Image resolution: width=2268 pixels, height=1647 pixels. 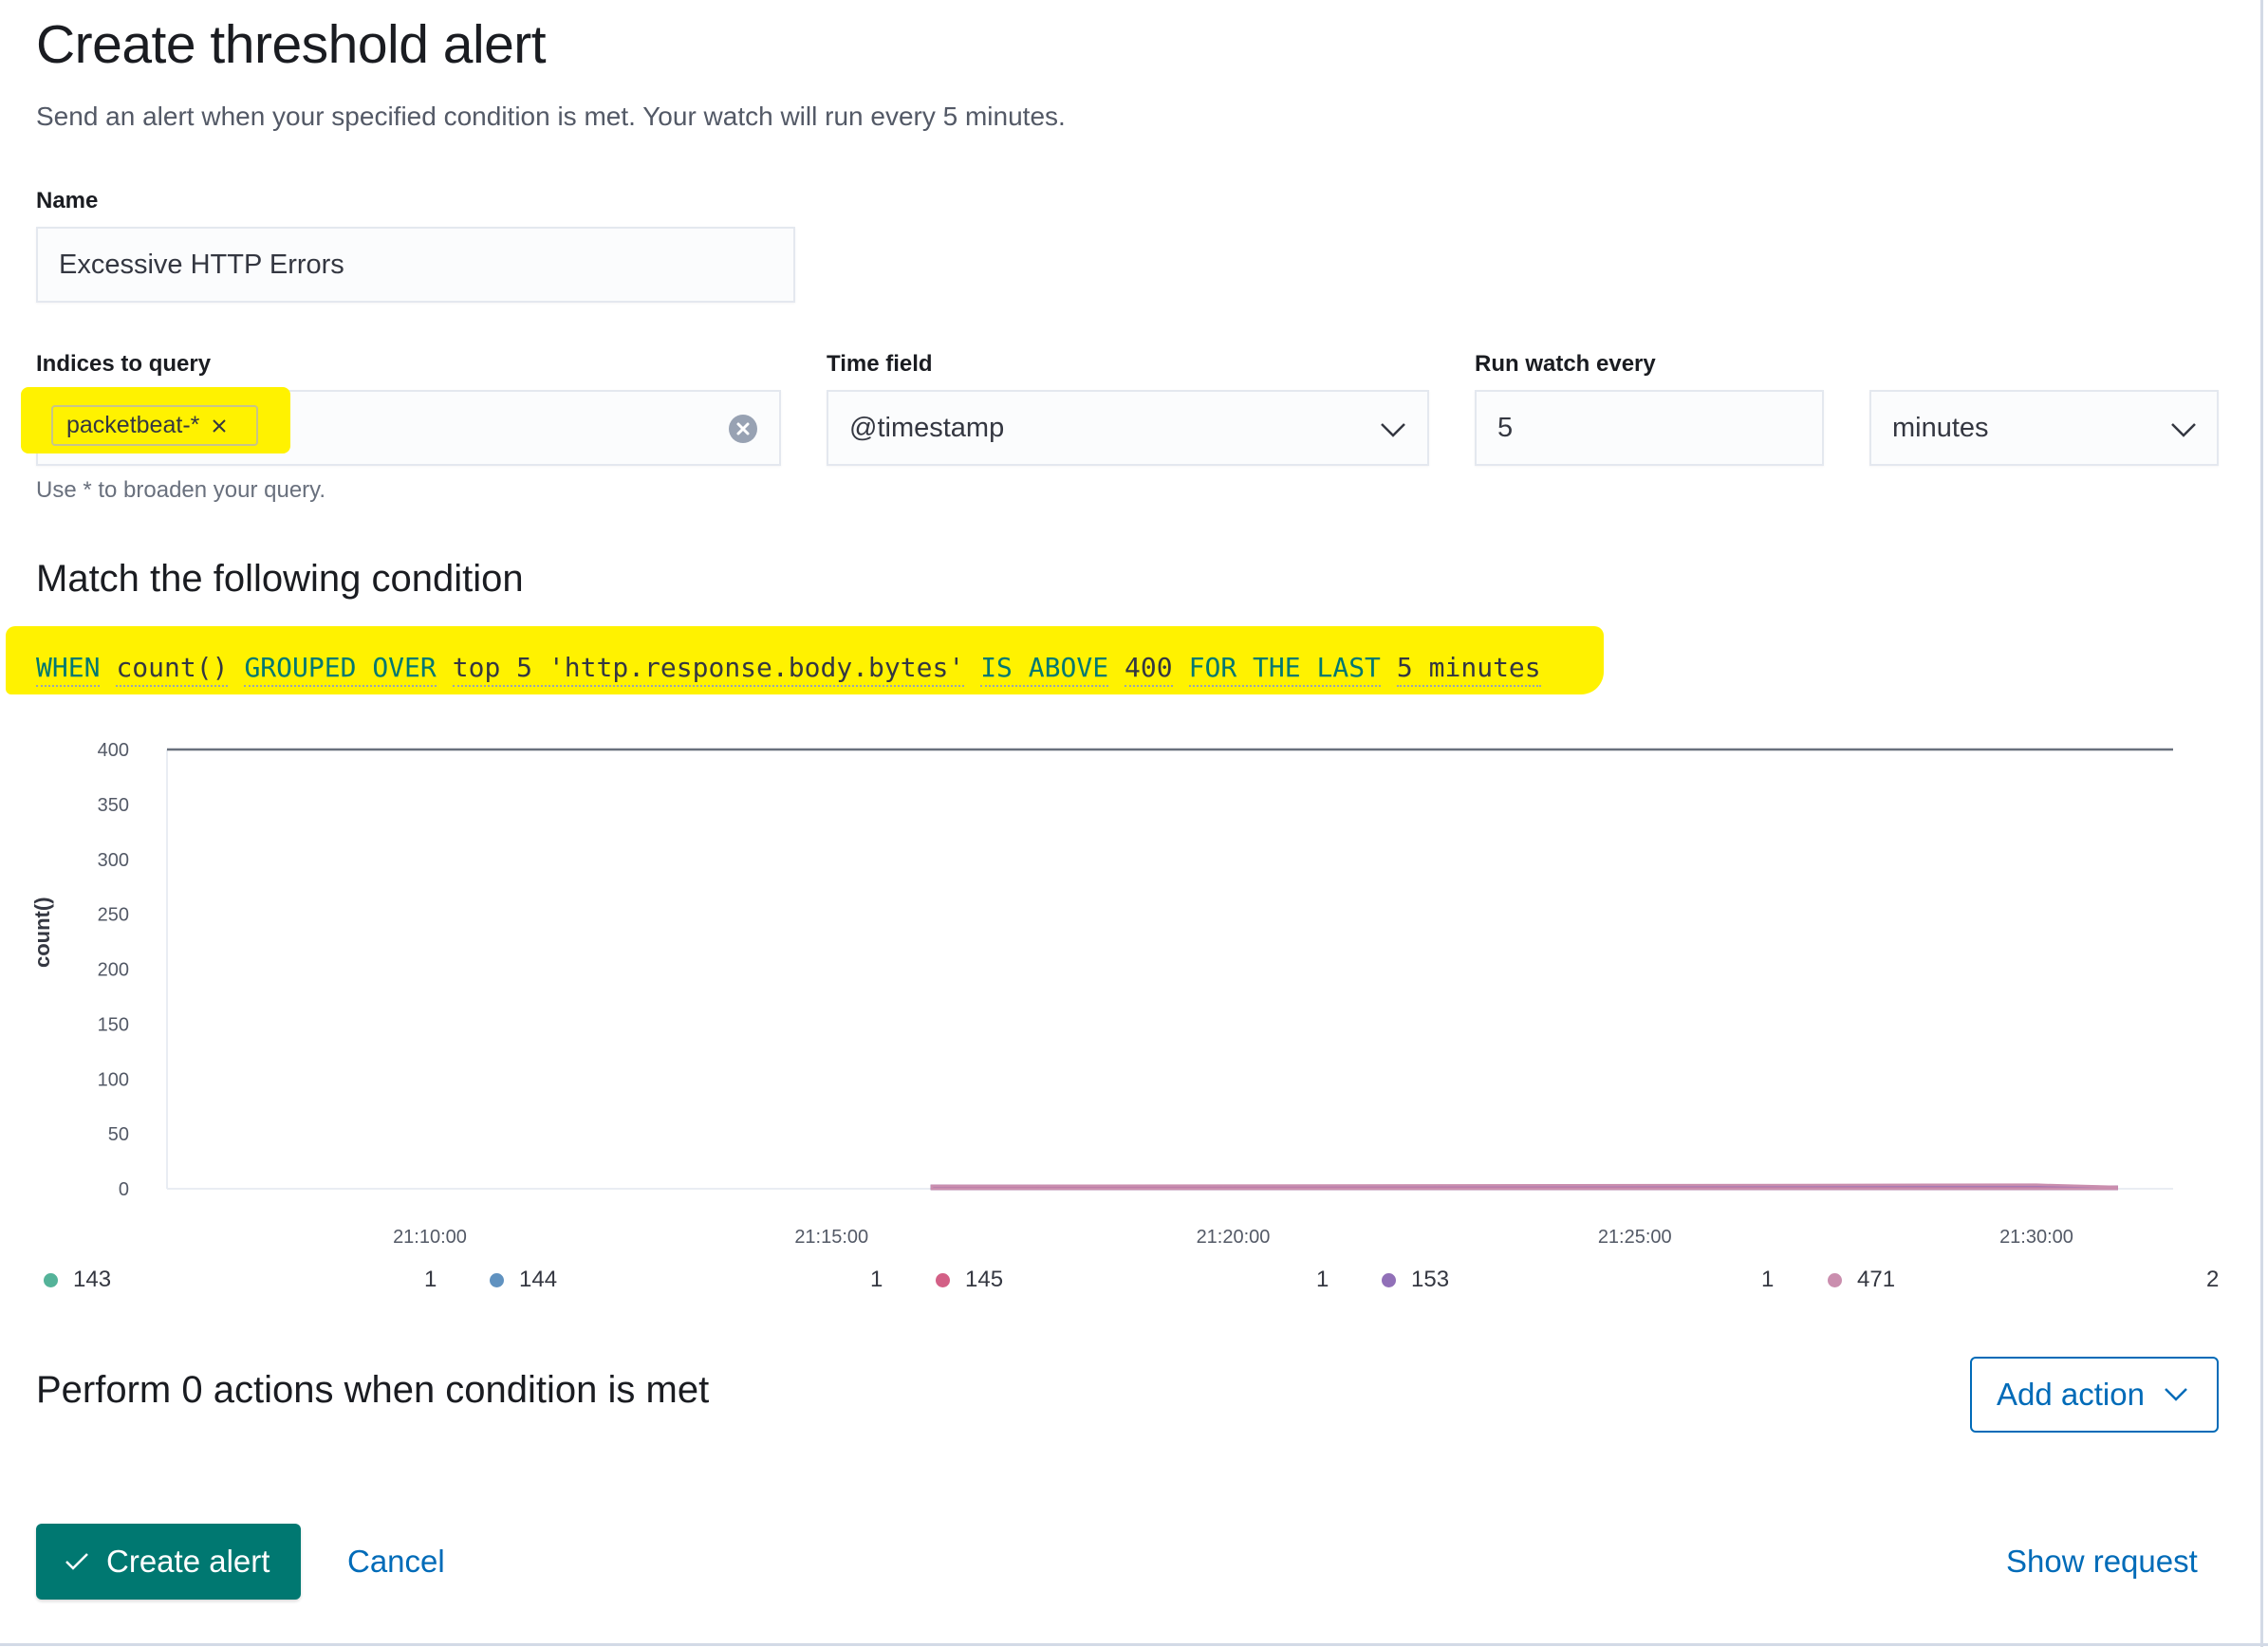 I want to click on run-every-label: Run watch every, so click(x=1565, y=364).